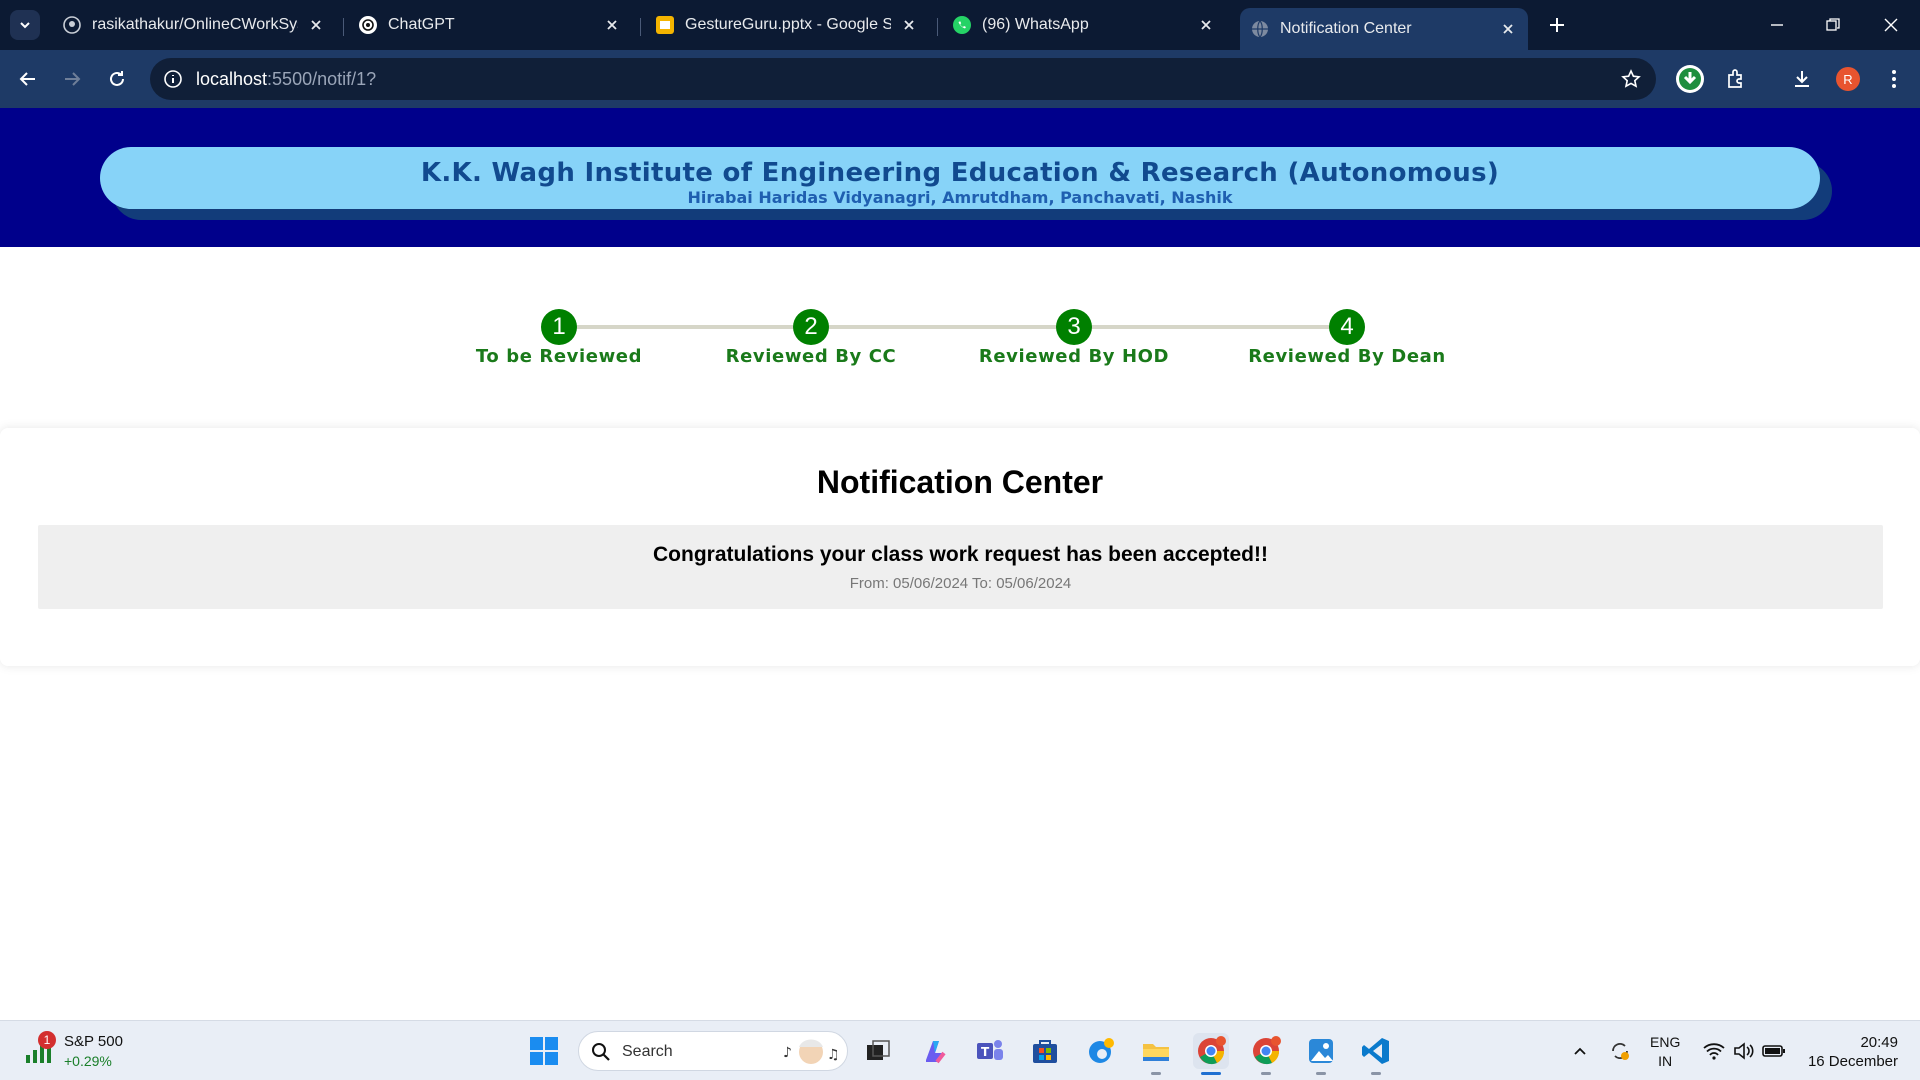 The height and width of the screenshot is (1080, 1920). I want to click on restore-icon, so click(1833, 24).